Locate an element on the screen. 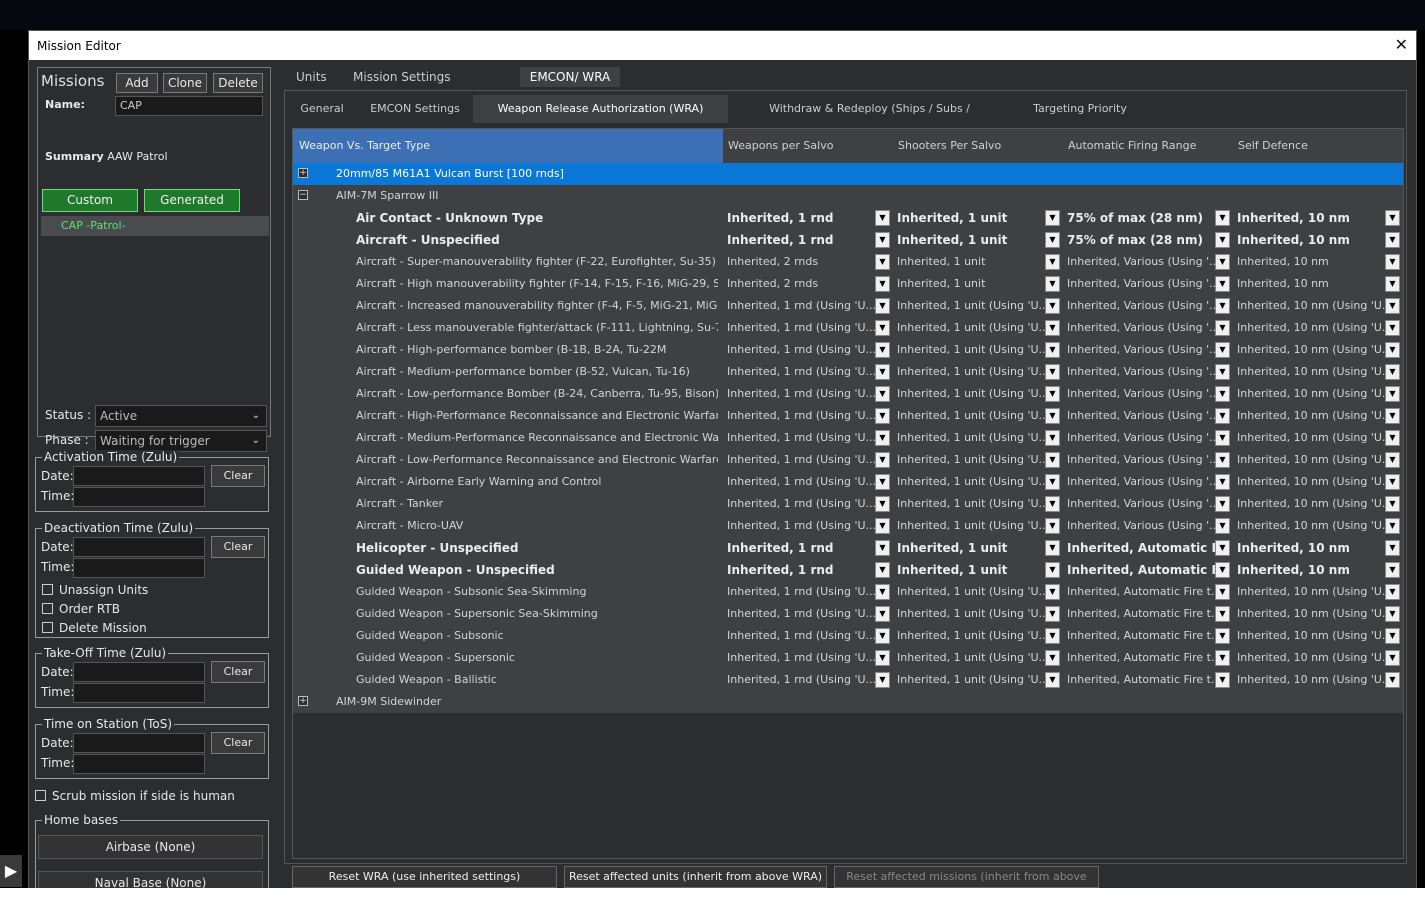 This screenshot has height=899, width=1425. deactivation-time-input is located at coordinates (139, 568).